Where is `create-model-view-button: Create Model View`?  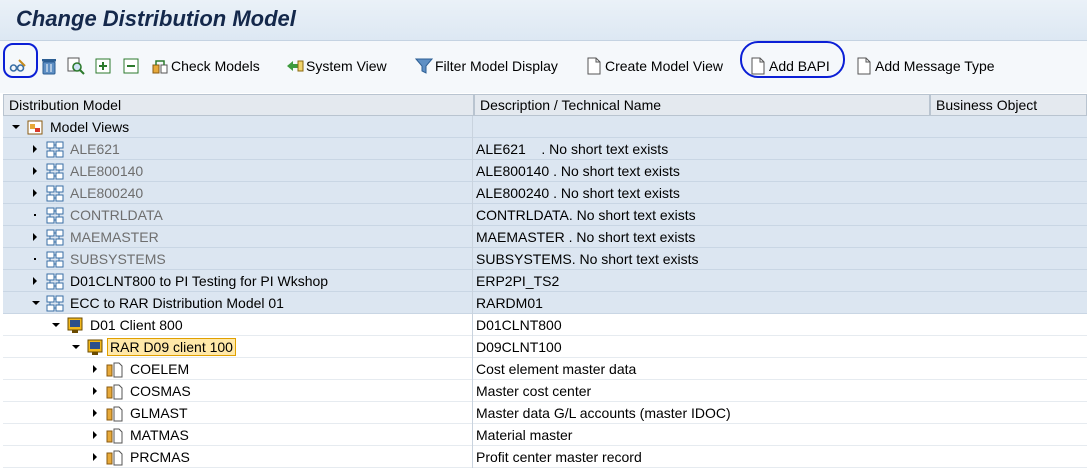 create-model-view-button: Create Model View is located at coordinates (654, 66).